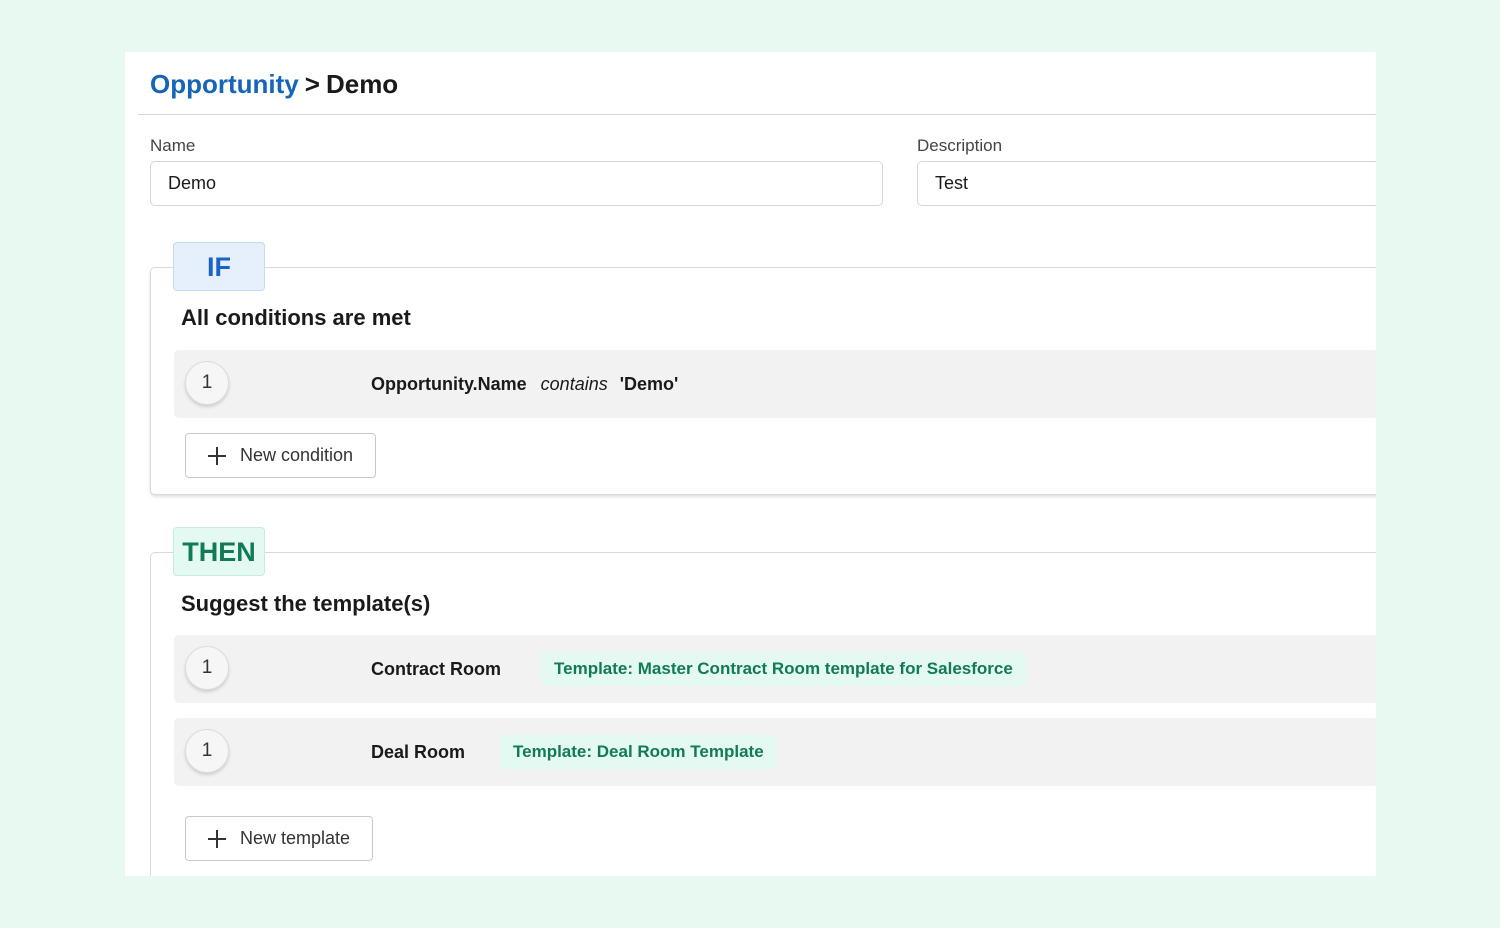 Image resolution: width=1500 pixels, height=928 pixels. I want to click on if-section-title: All conditions are met, so click(296, 317).